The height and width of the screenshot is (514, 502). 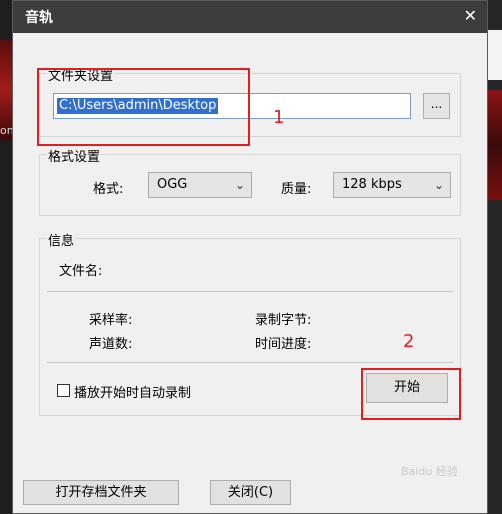 What do you see at coordinates (250, 492) in the screenshot?
I see `close-button: 关闭(C)` at bounding box center [250, 492].